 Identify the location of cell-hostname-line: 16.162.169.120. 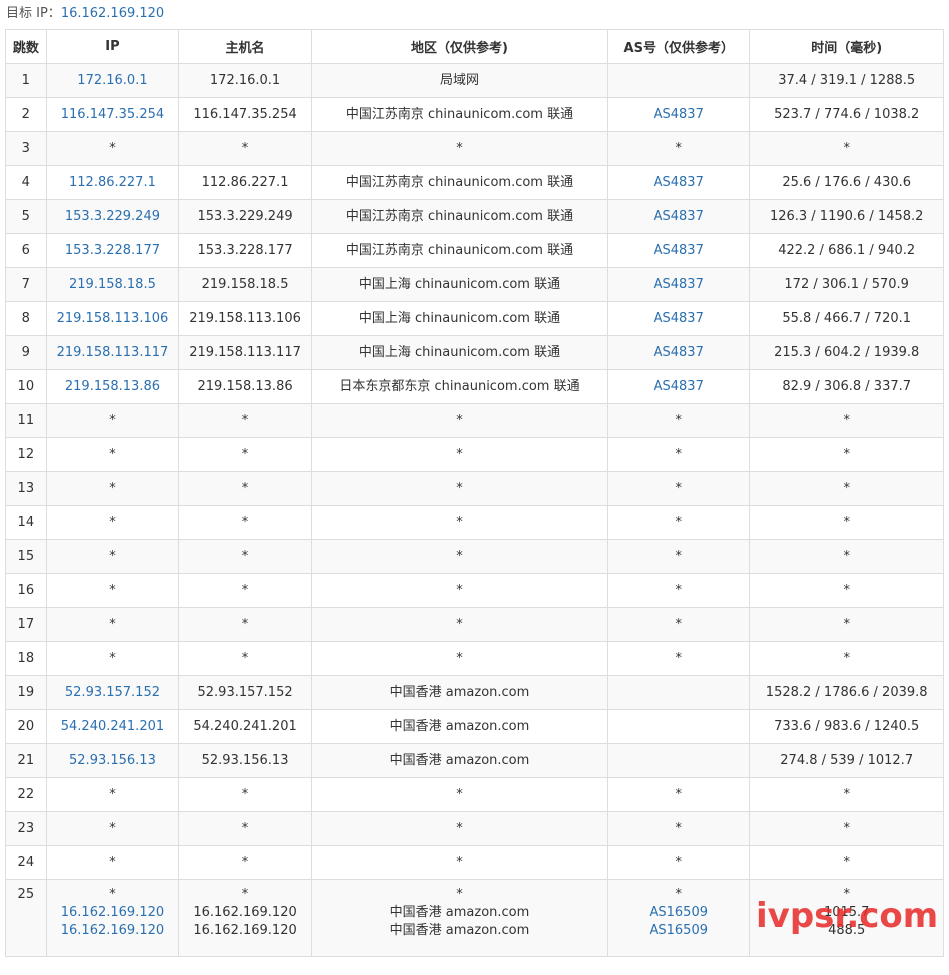
(245, 930).